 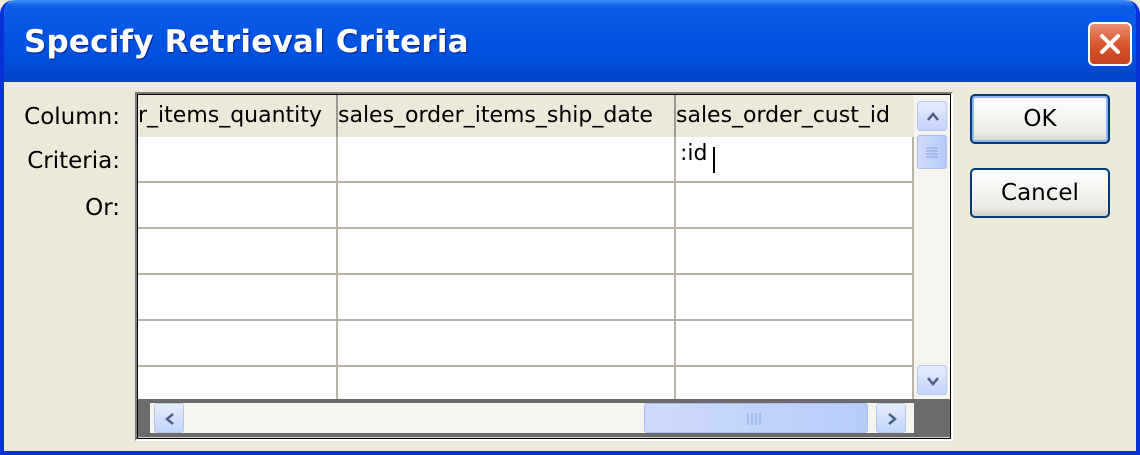 What do you see at coordinates (73, 161) in the screenshot?
I see `criteria-label: Criteria:` at bounding box center [73, 161].